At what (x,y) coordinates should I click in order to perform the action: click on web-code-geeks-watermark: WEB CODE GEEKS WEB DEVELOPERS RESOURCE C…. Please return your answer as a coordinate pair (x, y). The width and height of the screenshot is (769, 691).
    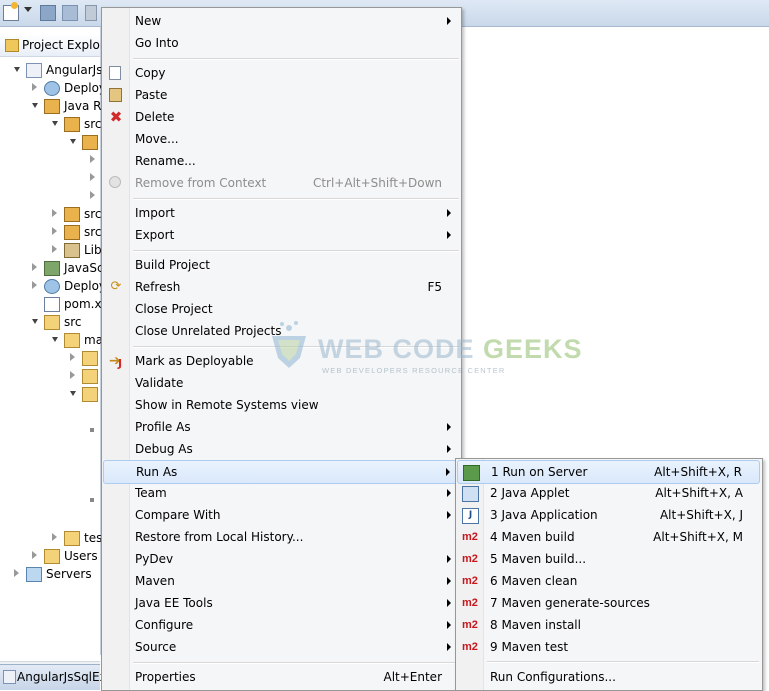
    Looking at the image, I should click on (422, 351).